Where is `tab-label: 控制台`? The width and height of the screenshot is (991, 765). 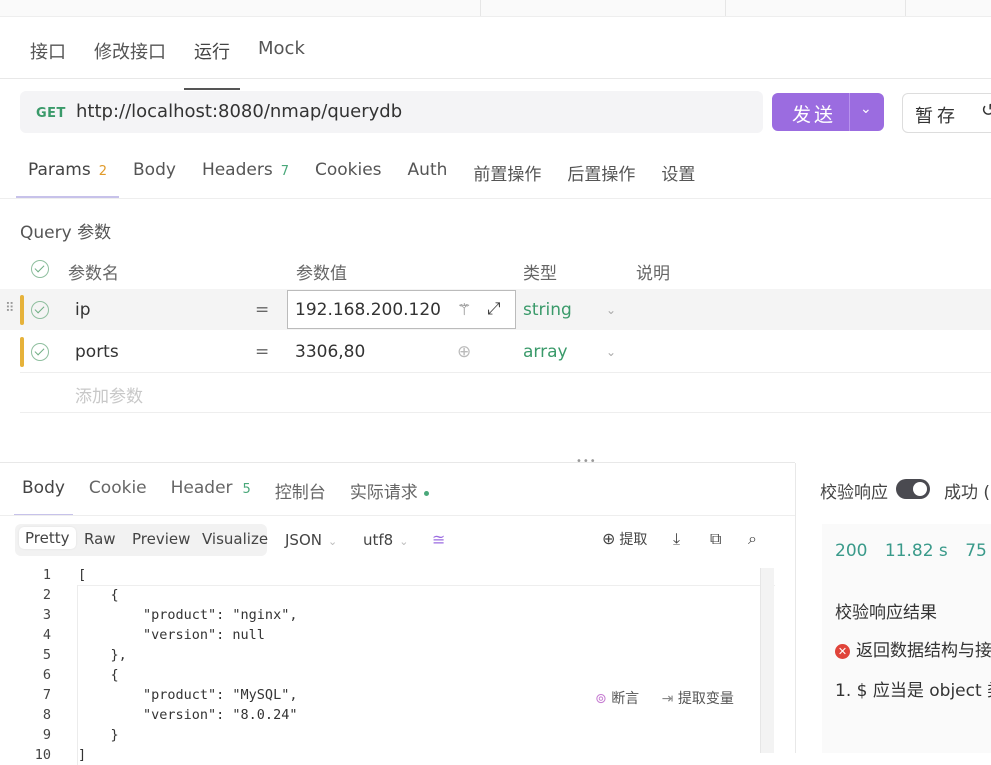
tab-label: 控制台 is located at coordinates (300, 493).